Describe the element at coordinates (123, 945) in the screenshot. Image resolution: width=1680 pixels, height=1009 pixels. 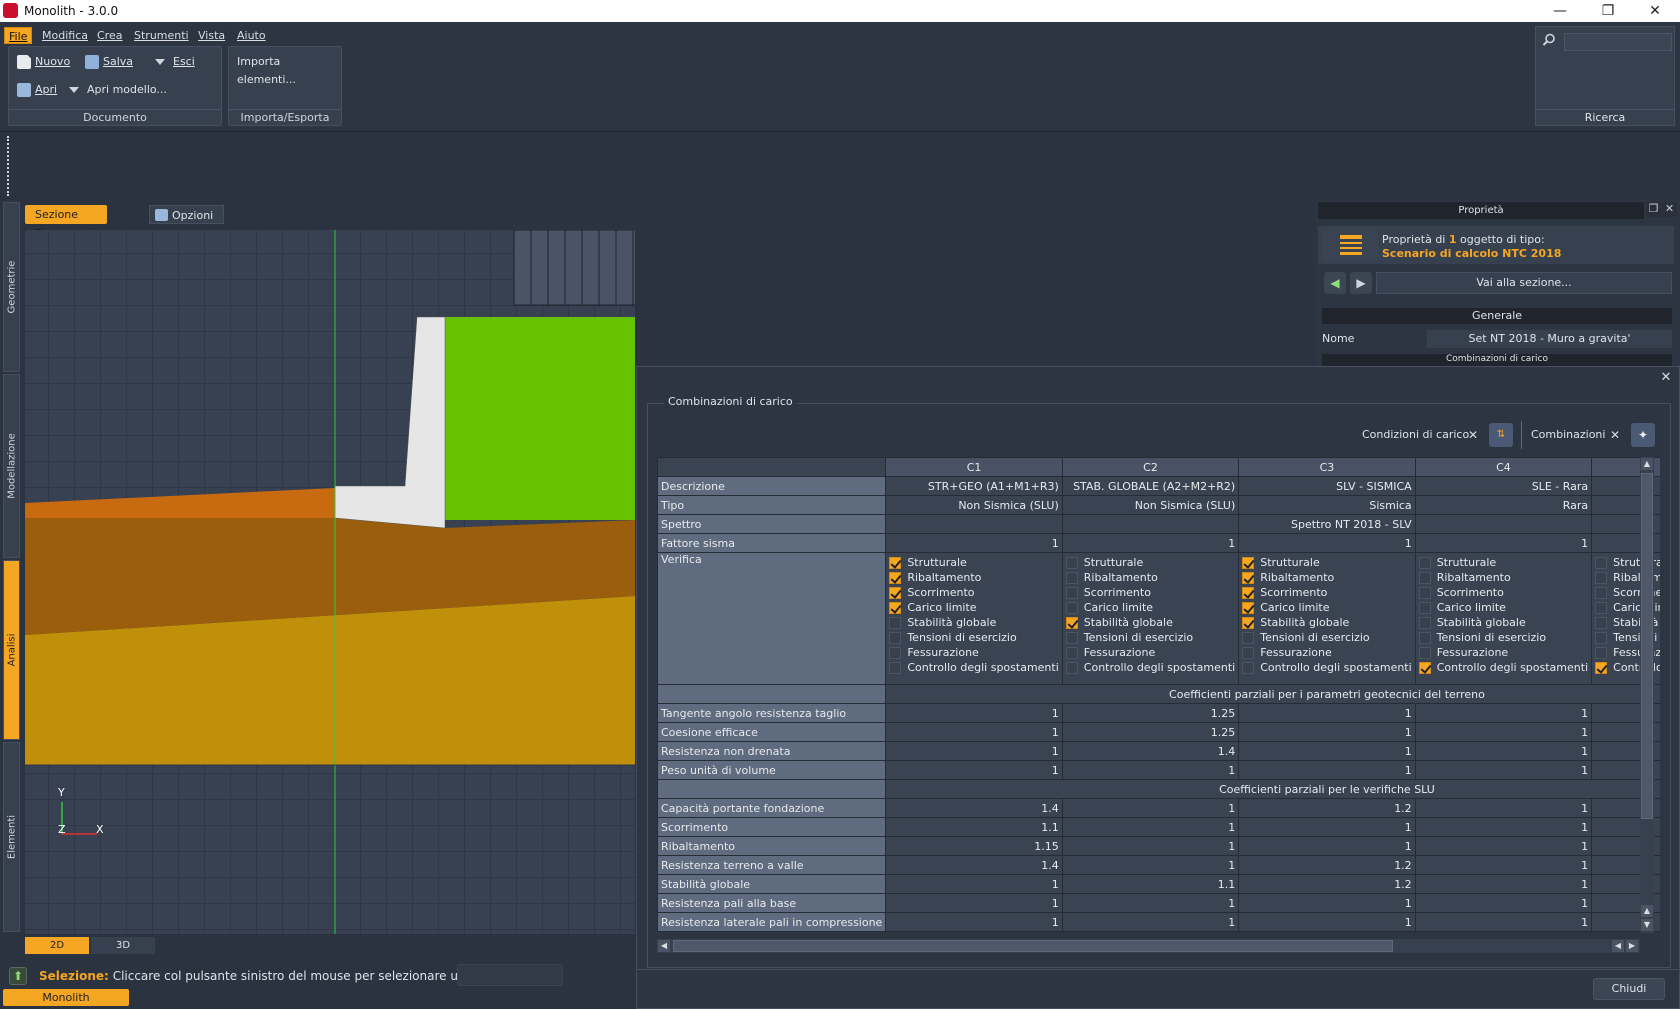
I see `tab-3d: 3D` at that location.